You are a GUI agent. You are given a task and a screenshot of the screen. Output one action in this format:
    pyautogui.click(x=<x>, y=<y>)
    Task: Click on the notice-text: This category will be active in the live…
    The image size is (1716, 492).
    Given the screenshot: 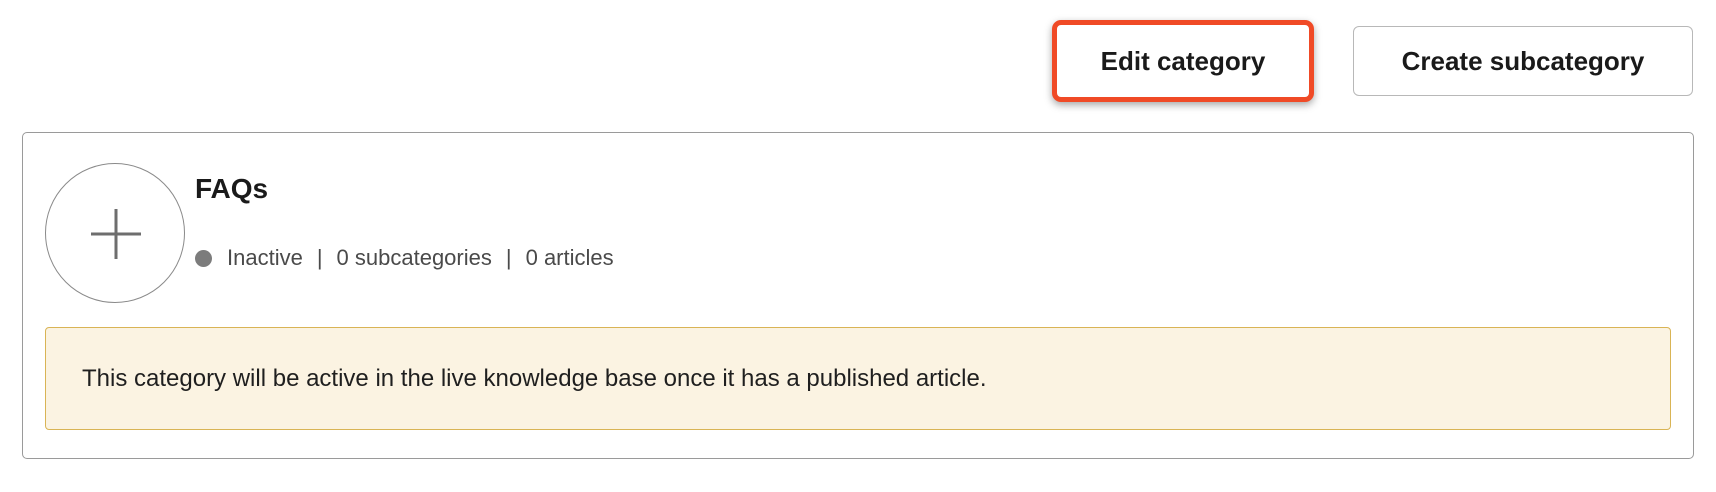 What is the action you would take?
    pyautogui.click(x=534, y=378)
    